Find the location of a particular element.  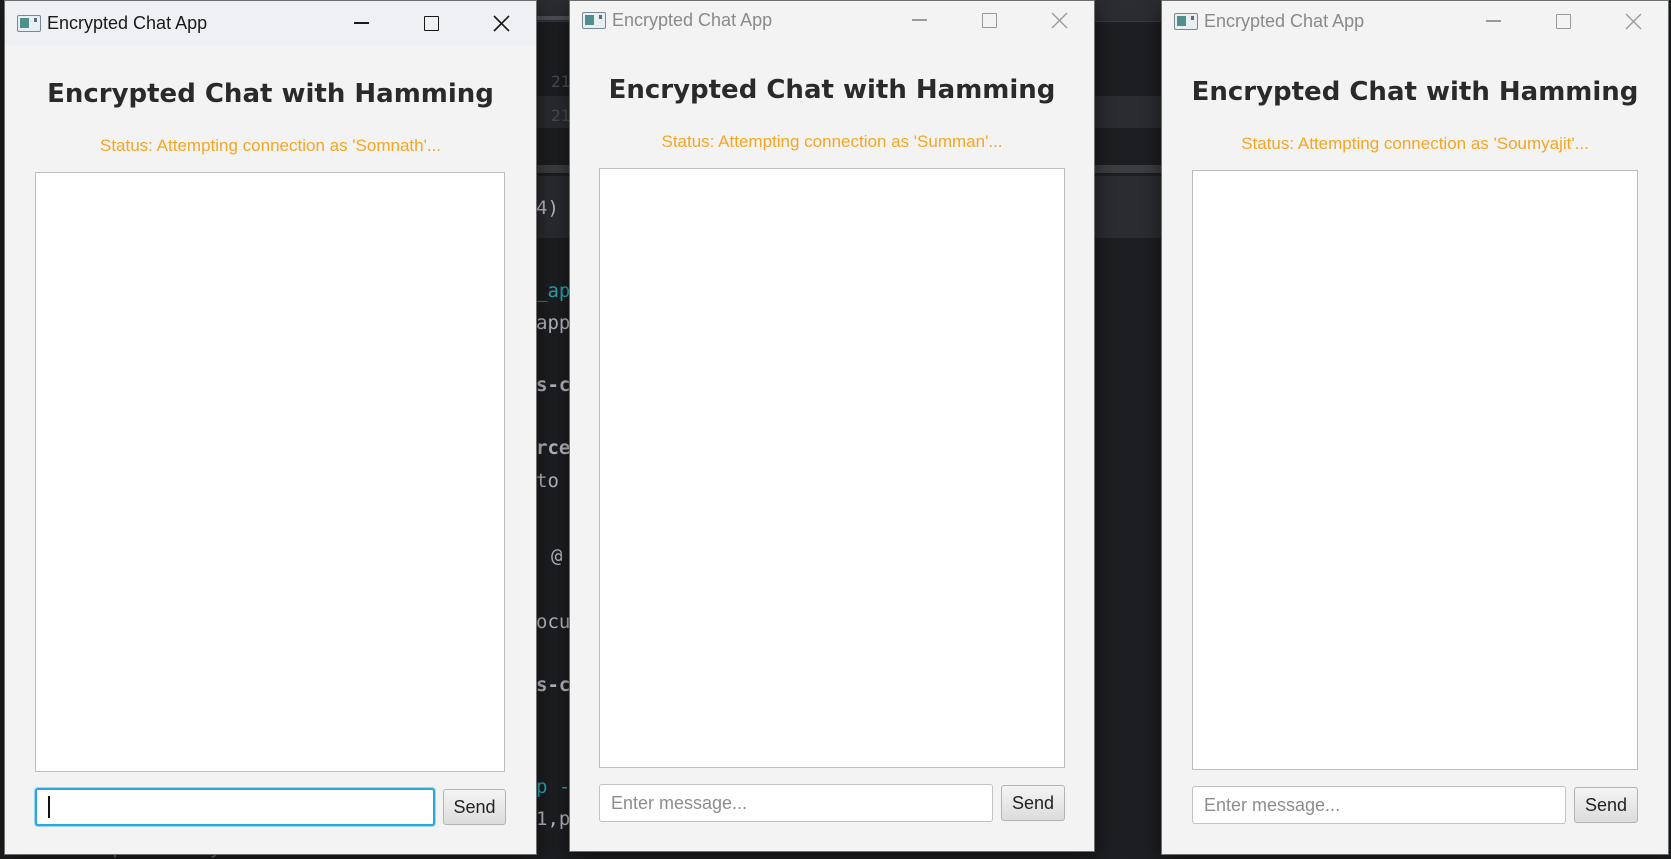

text-caret is located at coordinates (49, 807).